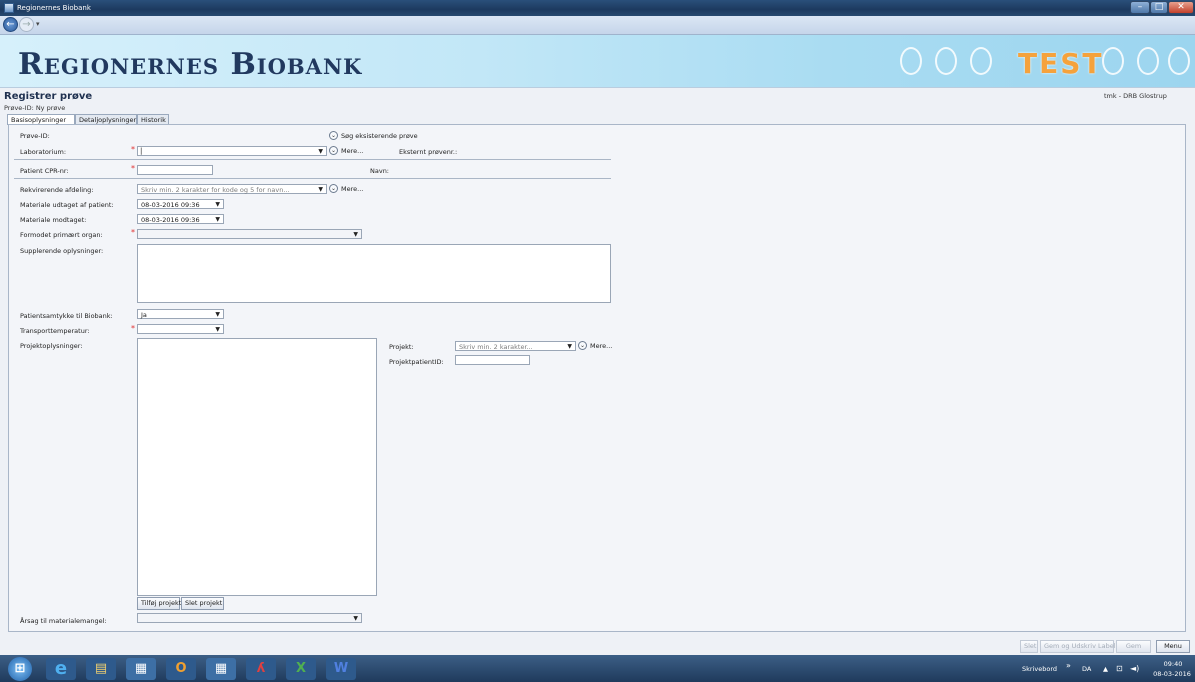  I want to click on tab-detaljoplysninger: Detaljoplysninger, so click(106, 119).